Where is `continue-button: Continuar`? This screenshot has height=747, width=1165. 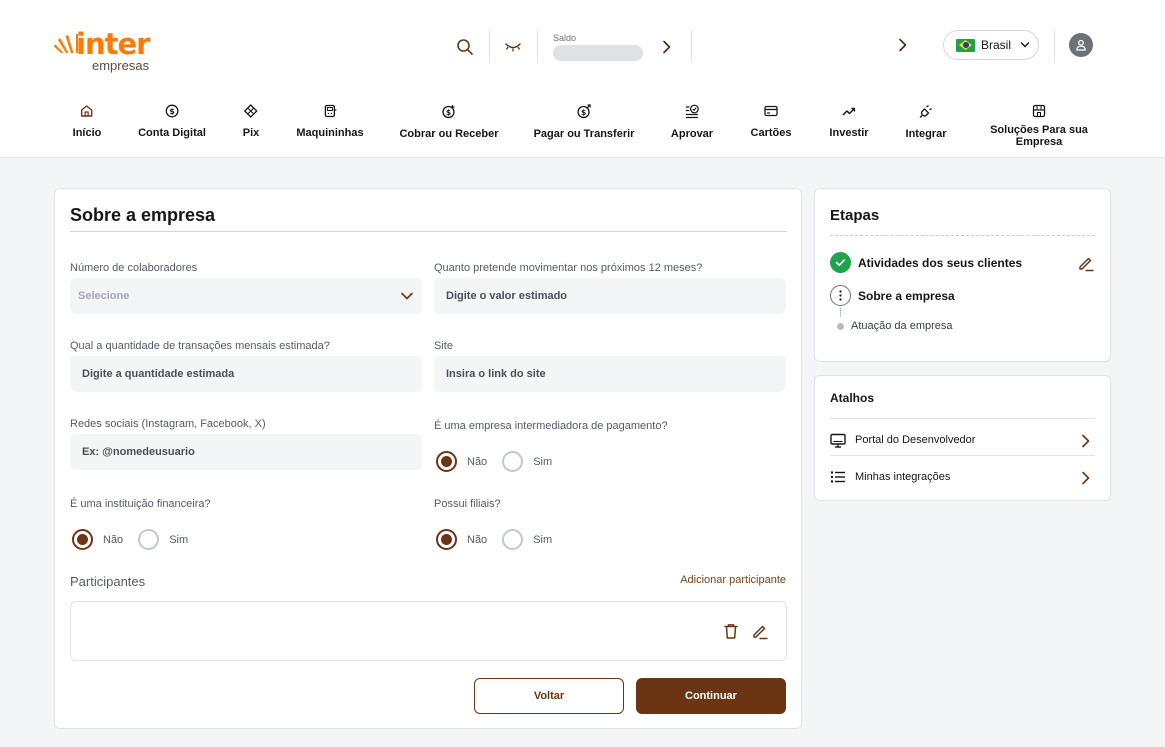
continue-button: Continuar is located at coordinates (711, 696).